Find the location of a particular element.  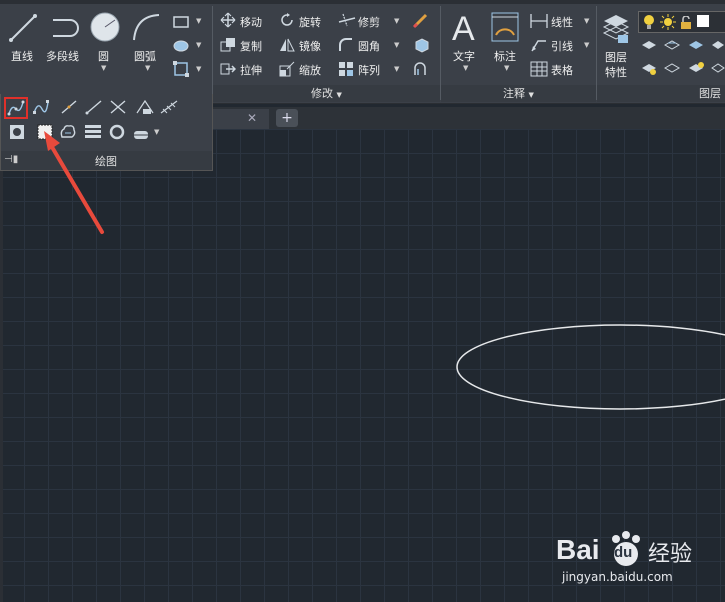

construction-line-icon is located at coordinates (69, 109).